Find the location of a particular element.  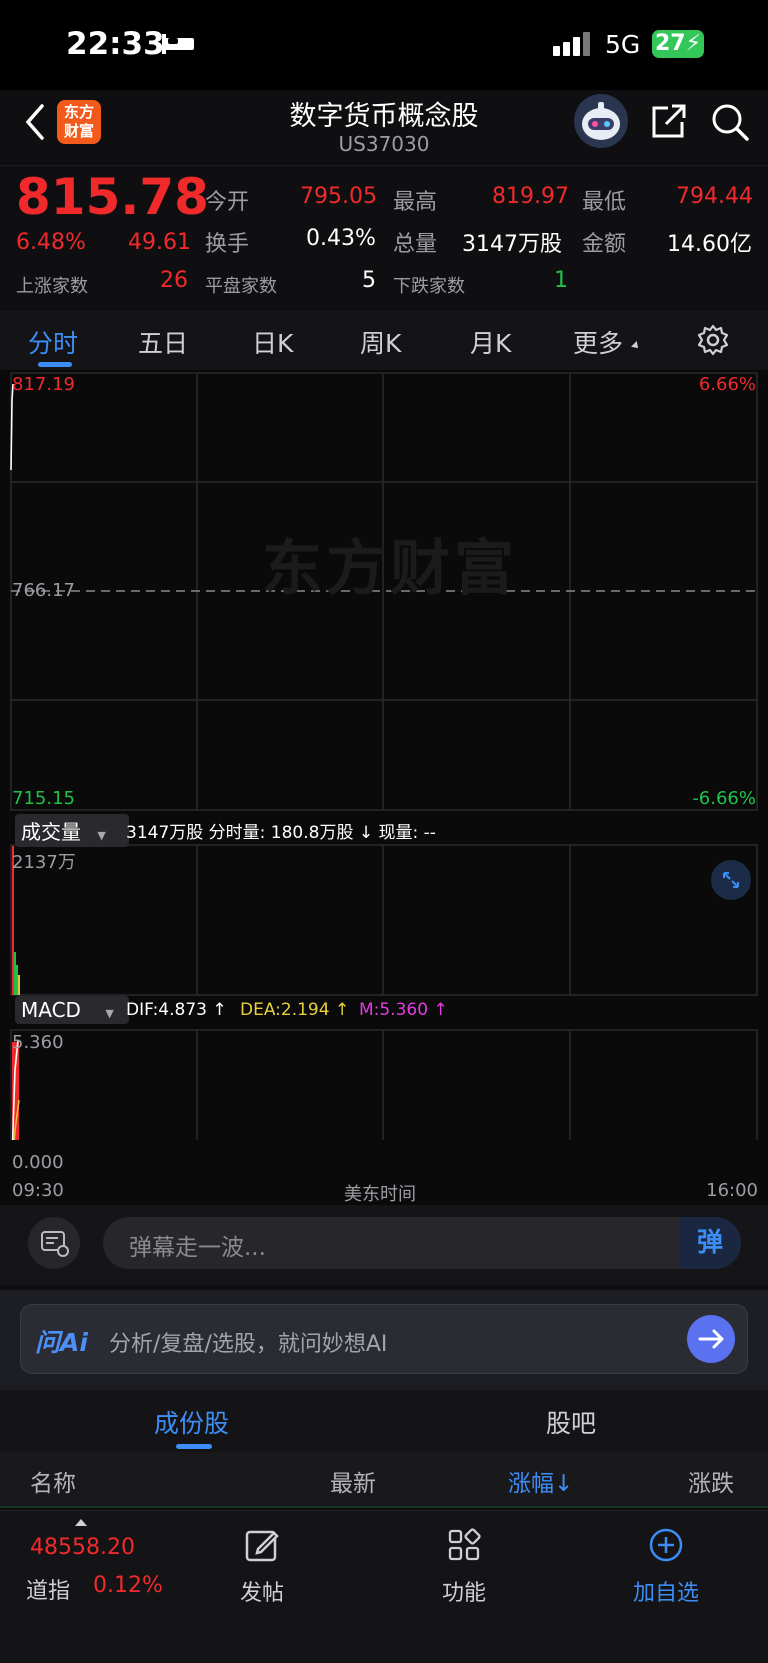

list-header: 名称 最新 涨幅↓ 涨跌 is located at coordinates (384, 1480).